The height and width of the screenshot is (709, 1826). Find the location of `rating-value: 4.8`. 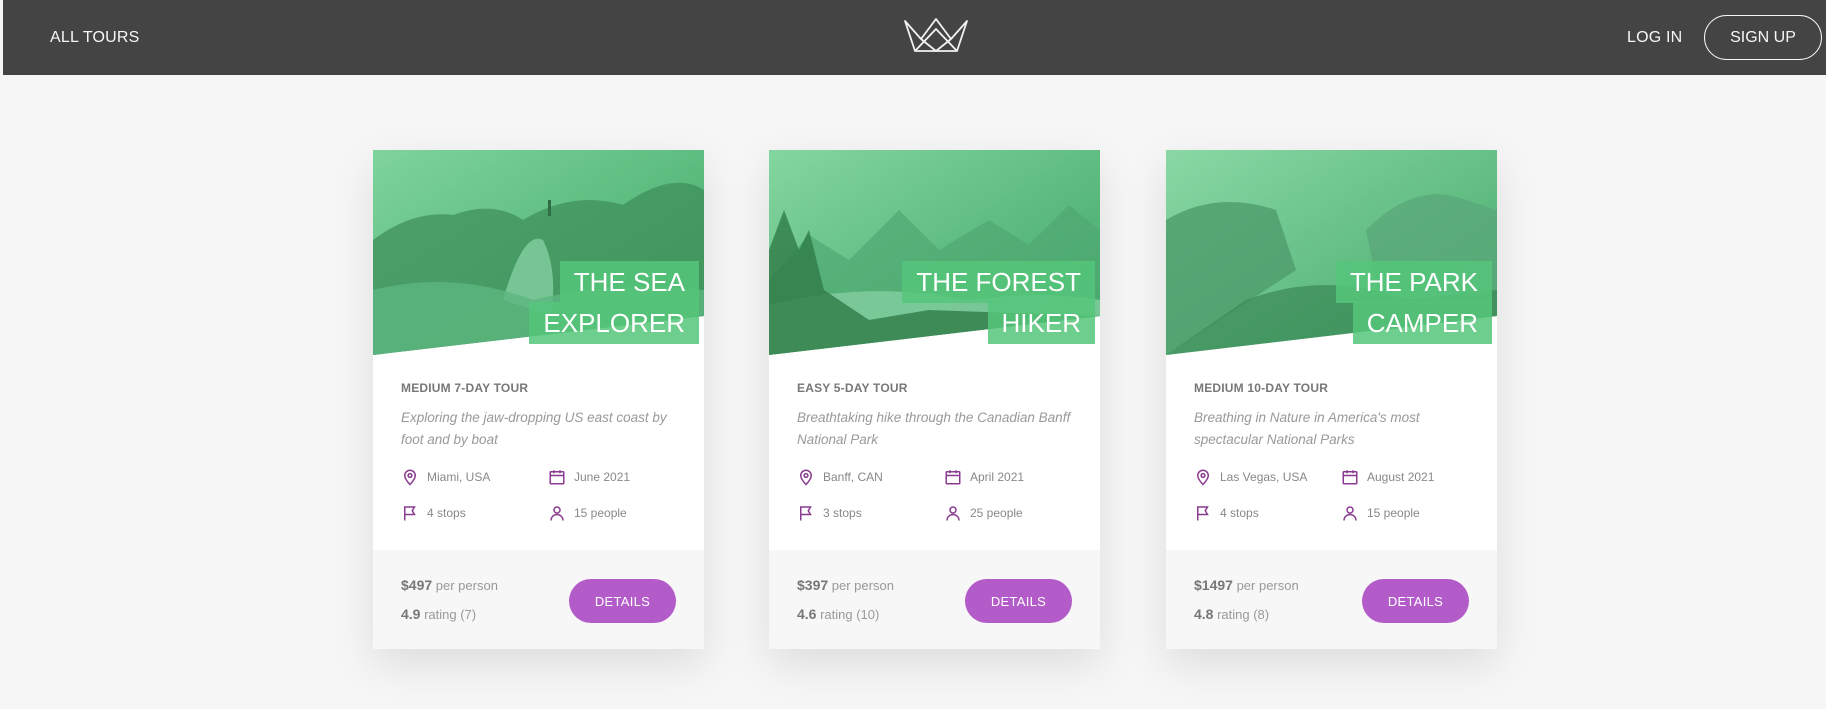

rating-value: 4.8 is located at coordinates (1204, 614).